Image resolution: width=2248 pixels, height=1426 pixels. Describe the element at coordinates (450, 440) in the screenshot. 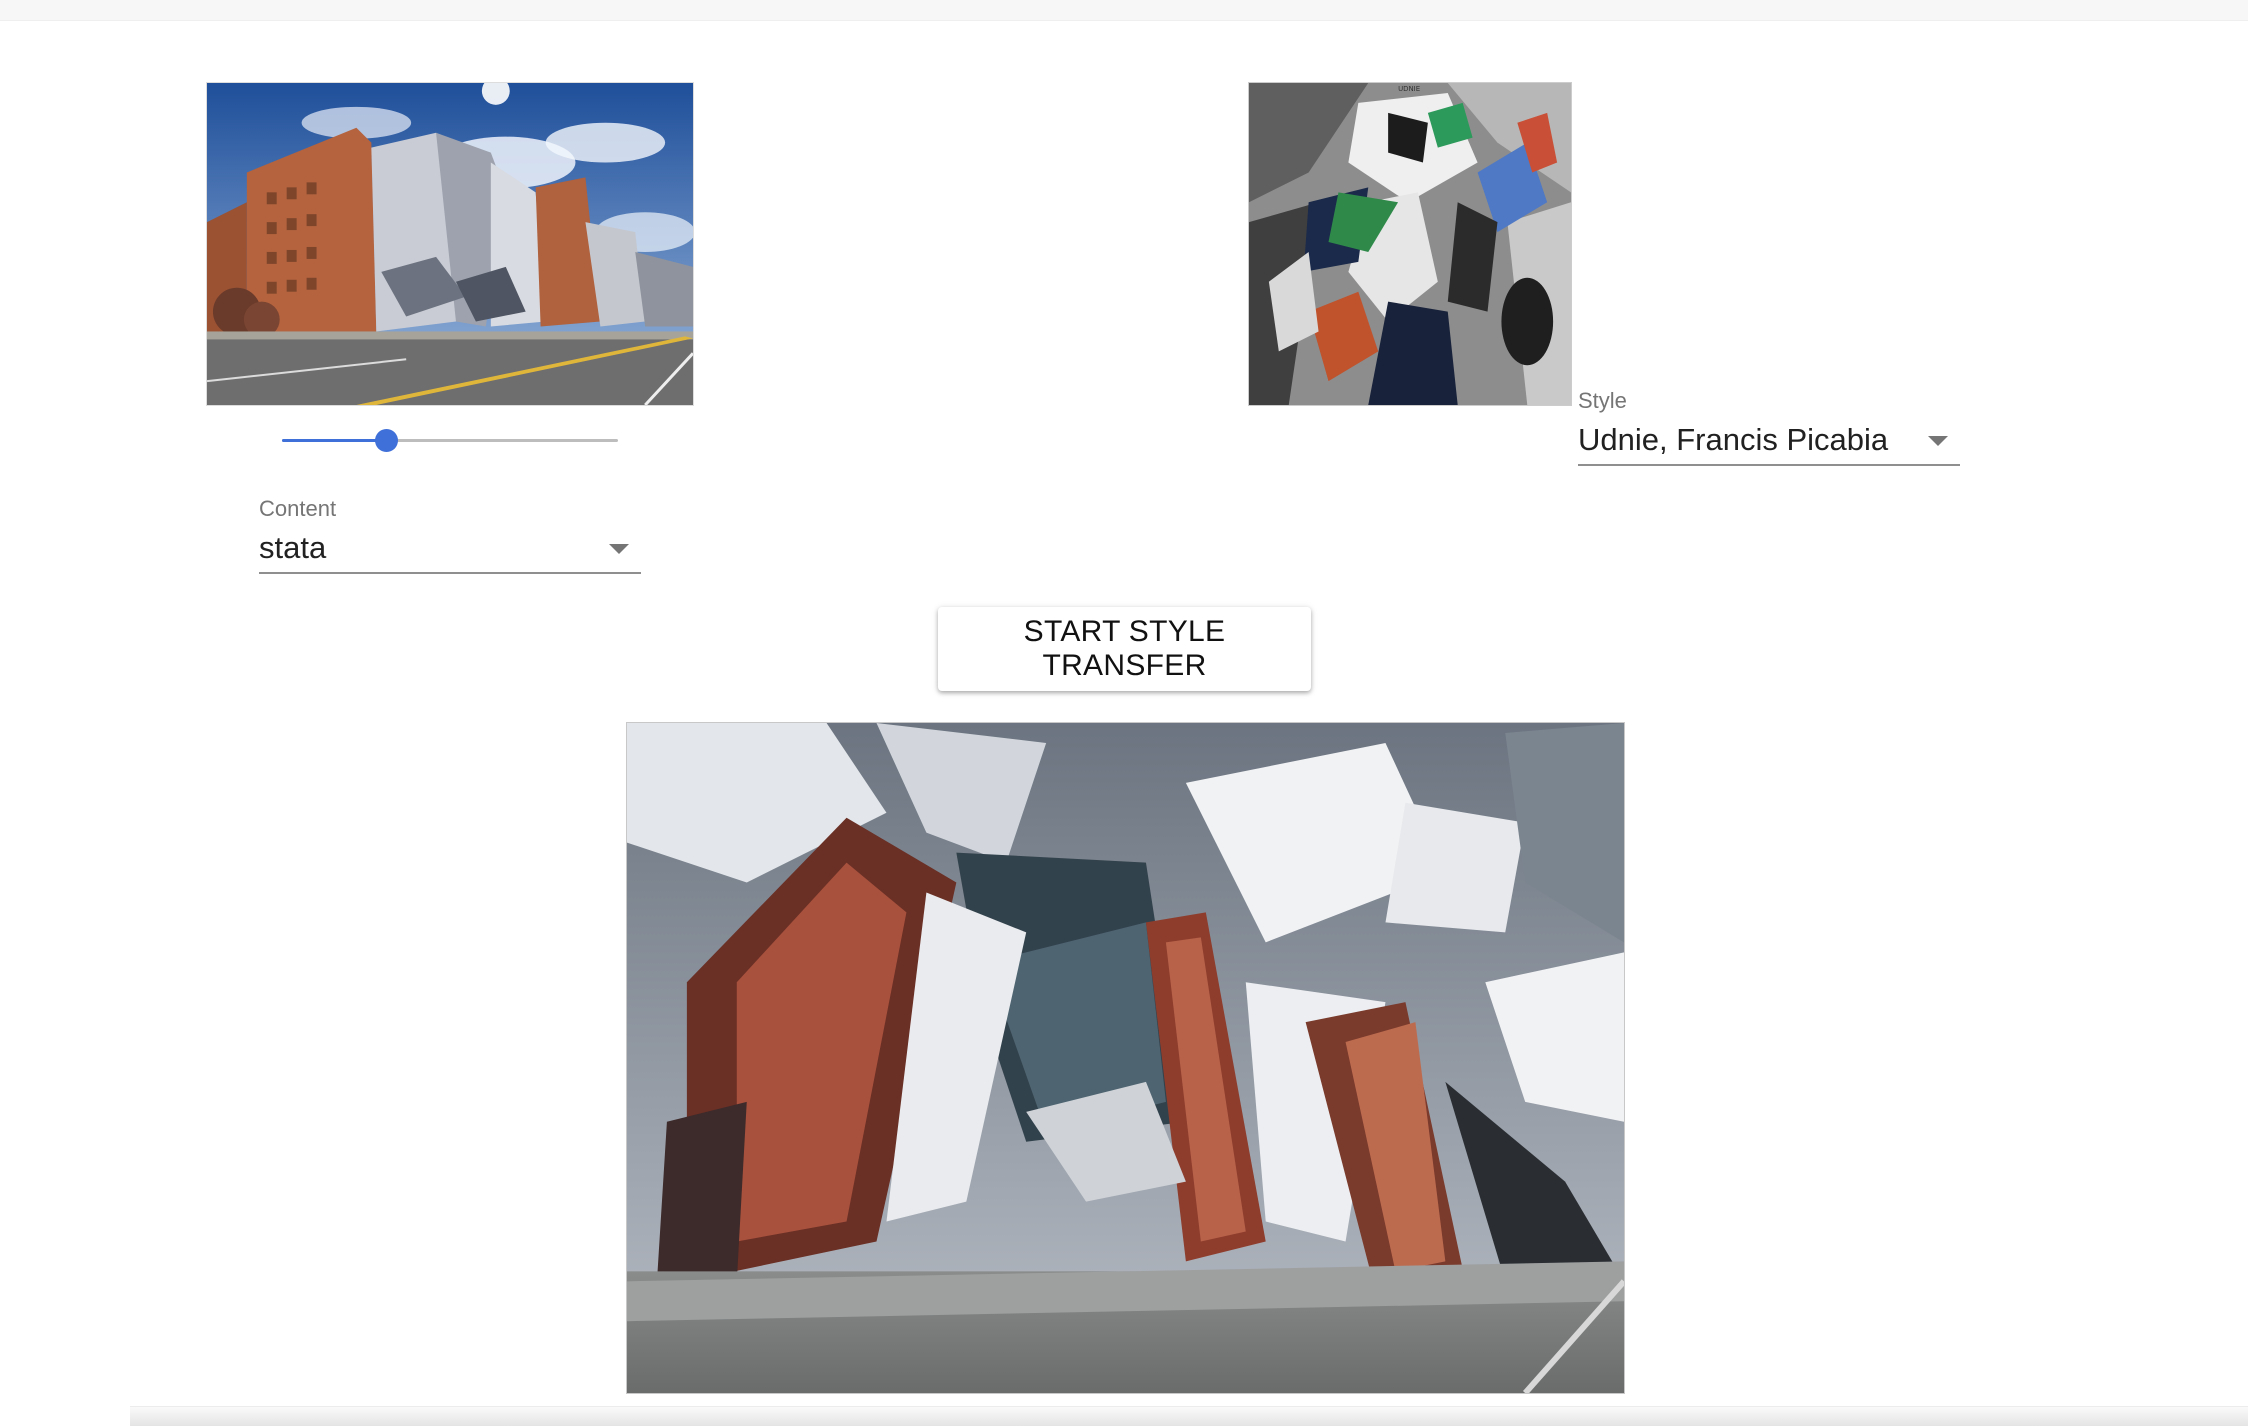

I see `style-strength-slider` at that location.